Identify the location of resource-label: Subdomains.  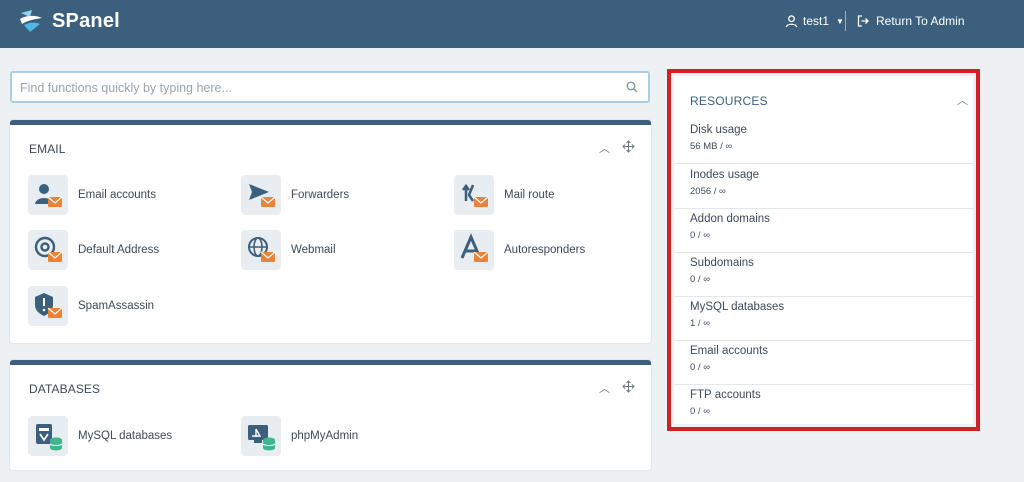
(722, 263).